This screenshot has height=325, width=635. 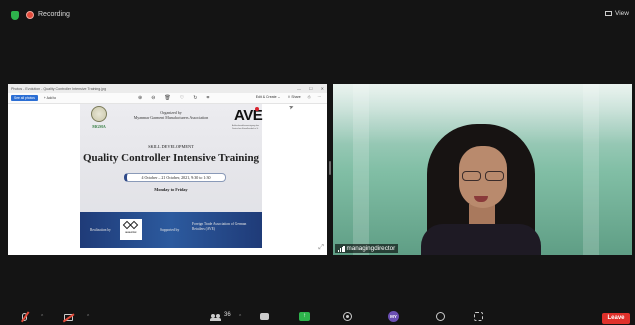 I want to click on glasses-lens-right, so click(x=494, y=176).